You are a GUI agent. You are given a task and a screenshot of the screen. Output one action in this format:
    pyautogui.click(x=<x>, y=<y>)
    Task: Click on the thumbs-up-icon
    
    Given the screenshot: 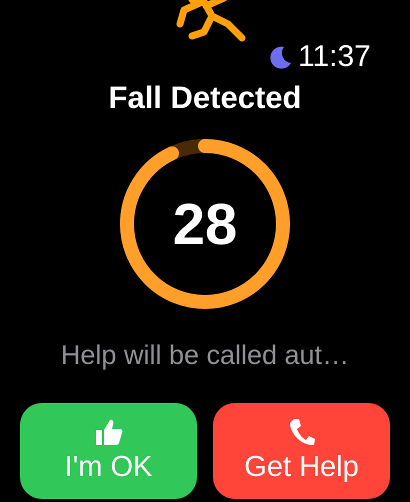 What is the action you would take?
    pyautogui.click(x=109, y=432)
    